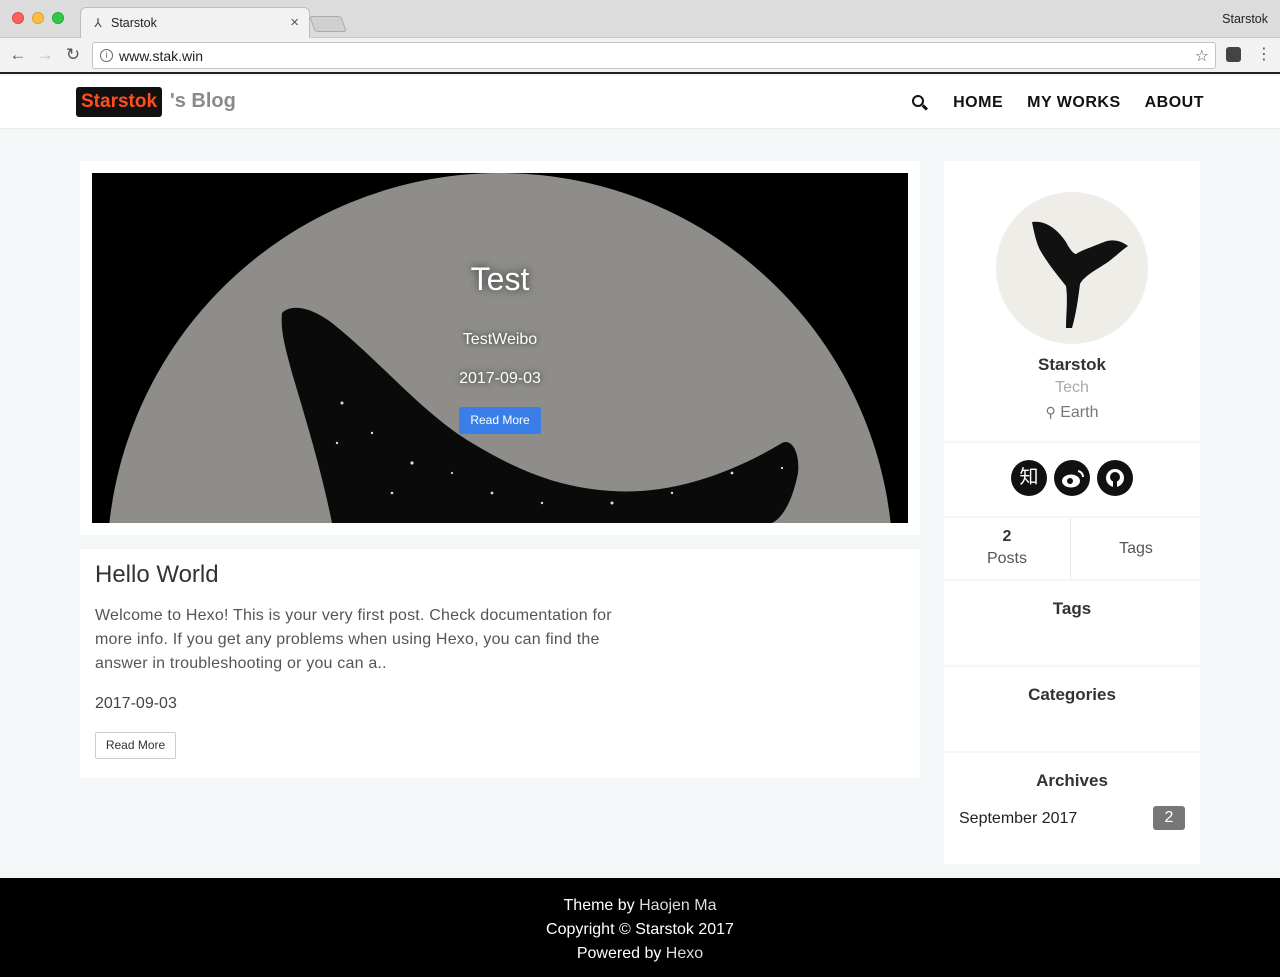  Describe the element at coordinates (640, 19) in the screenshot. I see `browser-titlebar: ⅄ Starstok × Starstok` at that location.